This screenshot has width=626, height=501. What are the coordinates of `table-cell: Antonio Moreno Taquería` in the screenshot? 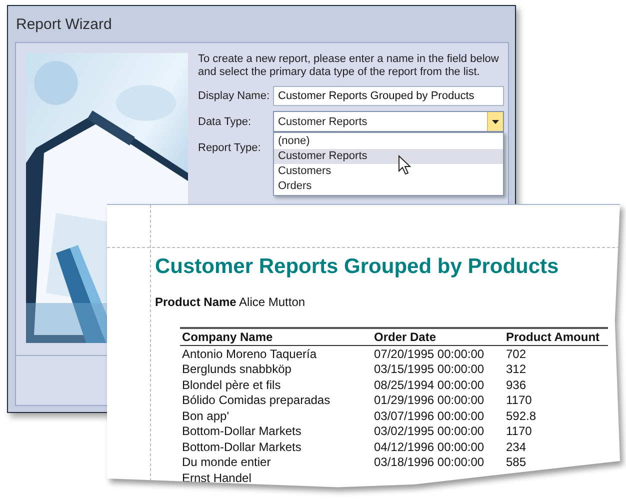 It's located at (276, 354).